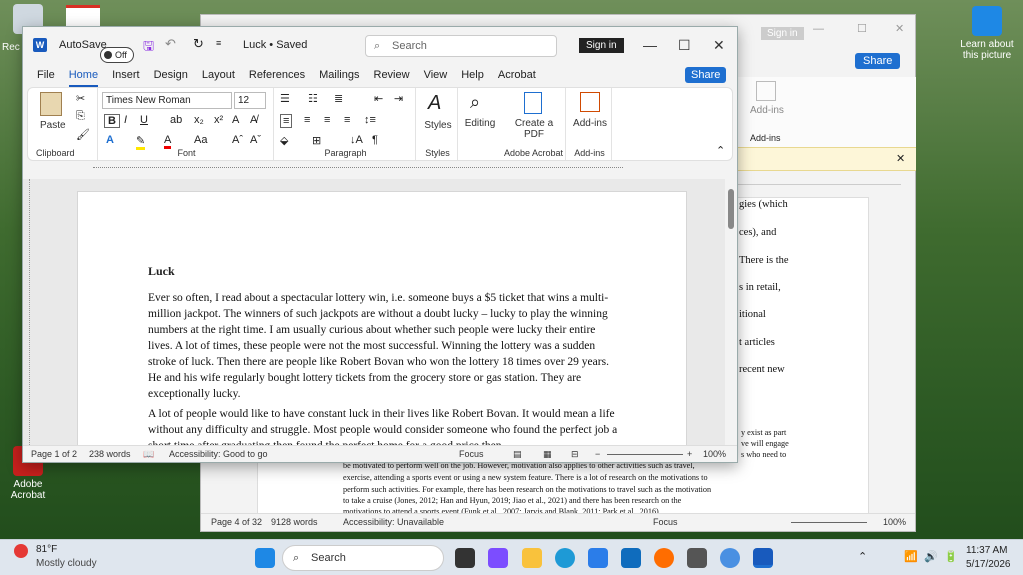 This screenshot has height=575, width=1023. What do you see at coordinates (378, 98) in the screenshot?
I see `decrease-indent-icon: ⇤` at bounding box center [378, 98].